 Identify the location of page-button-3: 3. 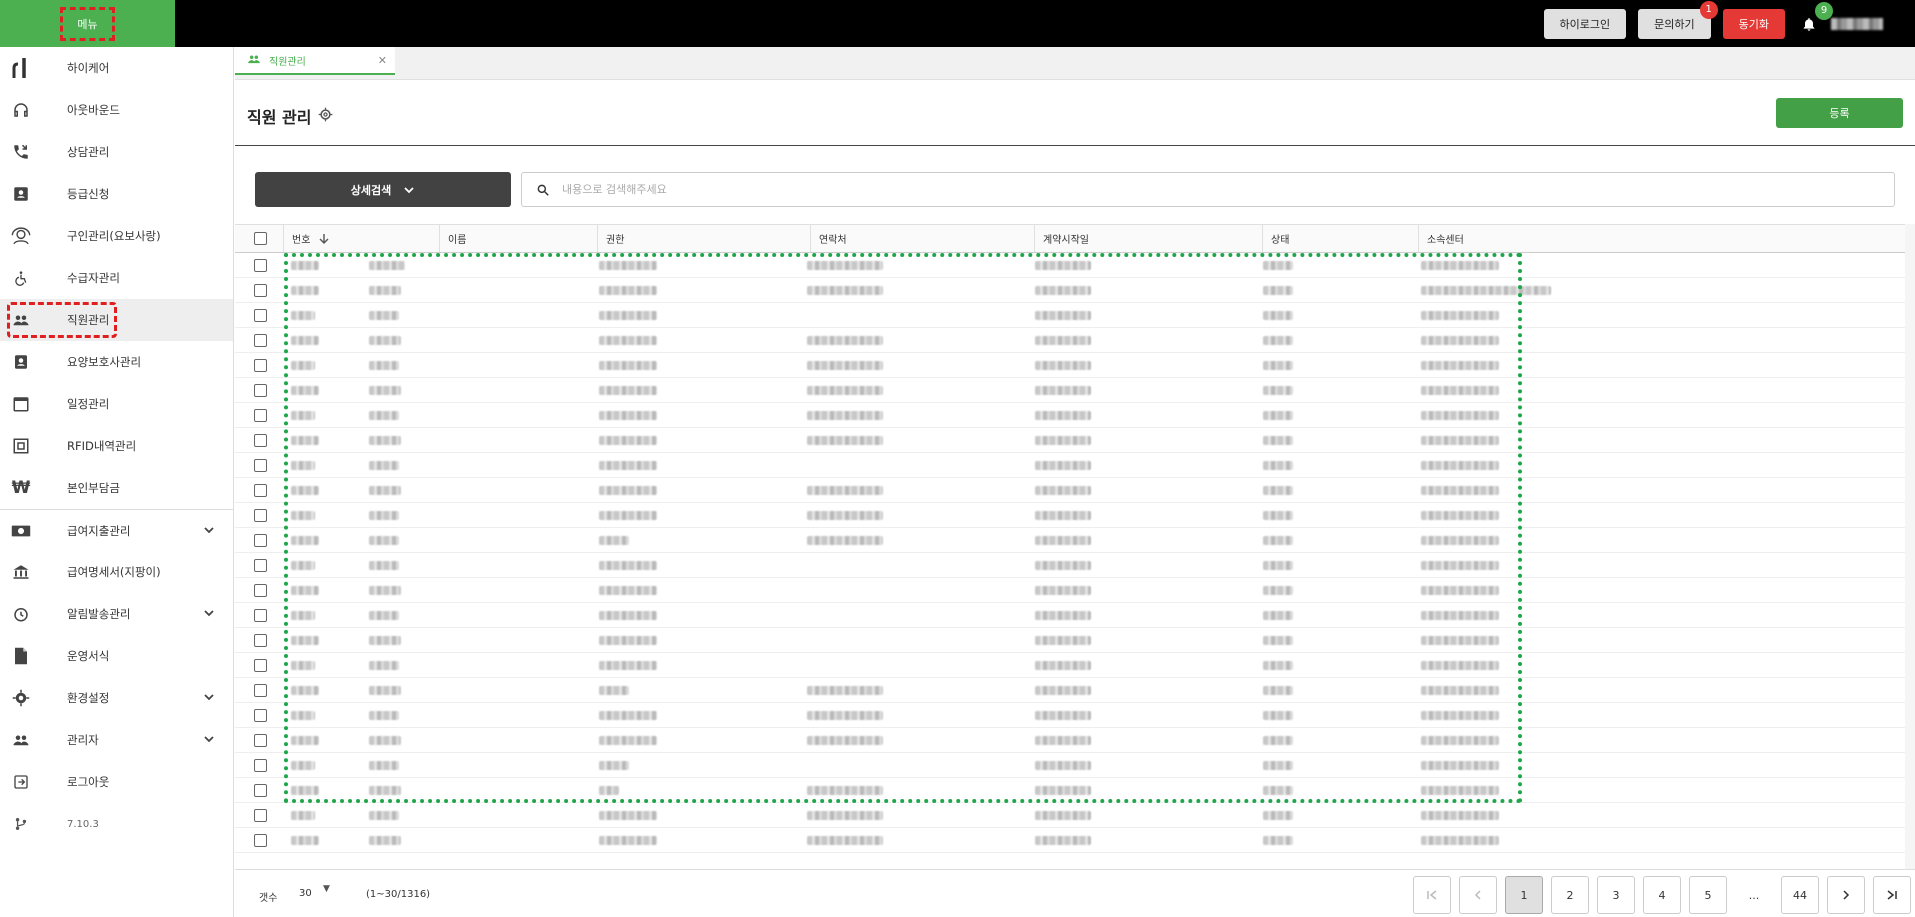
(1616, 895).